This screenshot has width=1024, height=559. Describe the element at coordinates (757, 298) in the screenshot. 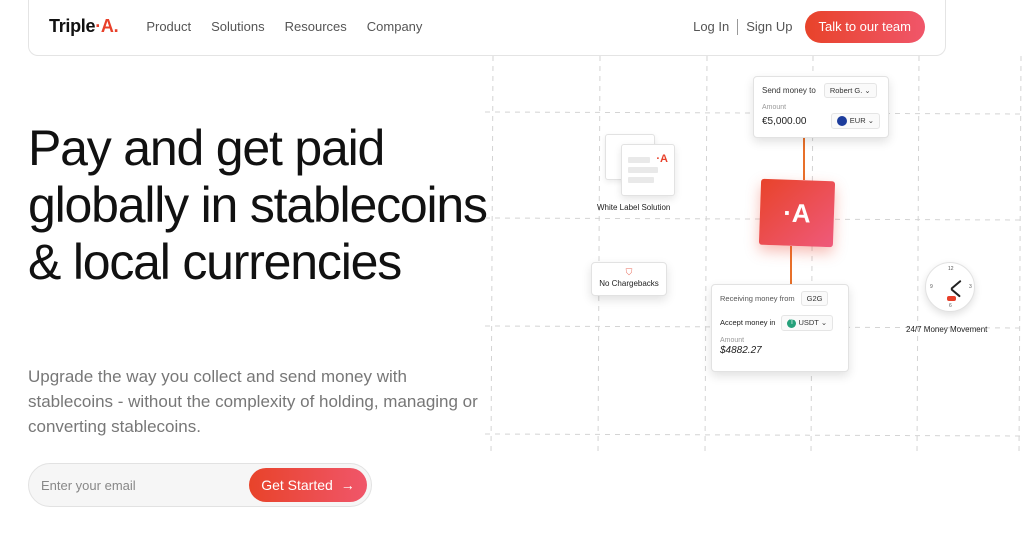

I see `receiving-label: Receiving money from` at that location.